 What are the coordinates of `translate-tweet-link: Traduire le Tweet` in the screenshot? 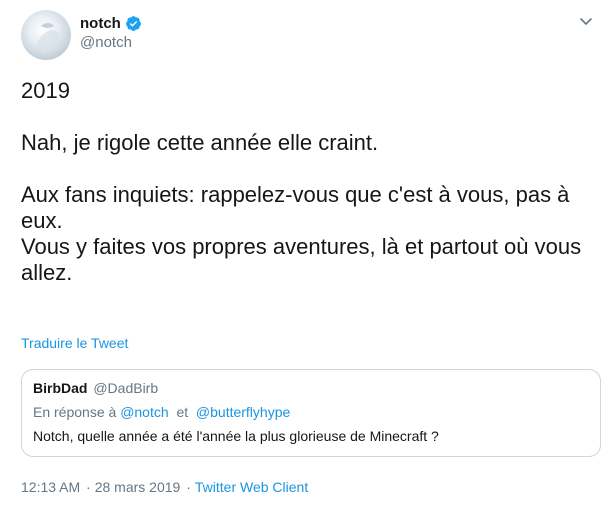 It's located at (74, 343).